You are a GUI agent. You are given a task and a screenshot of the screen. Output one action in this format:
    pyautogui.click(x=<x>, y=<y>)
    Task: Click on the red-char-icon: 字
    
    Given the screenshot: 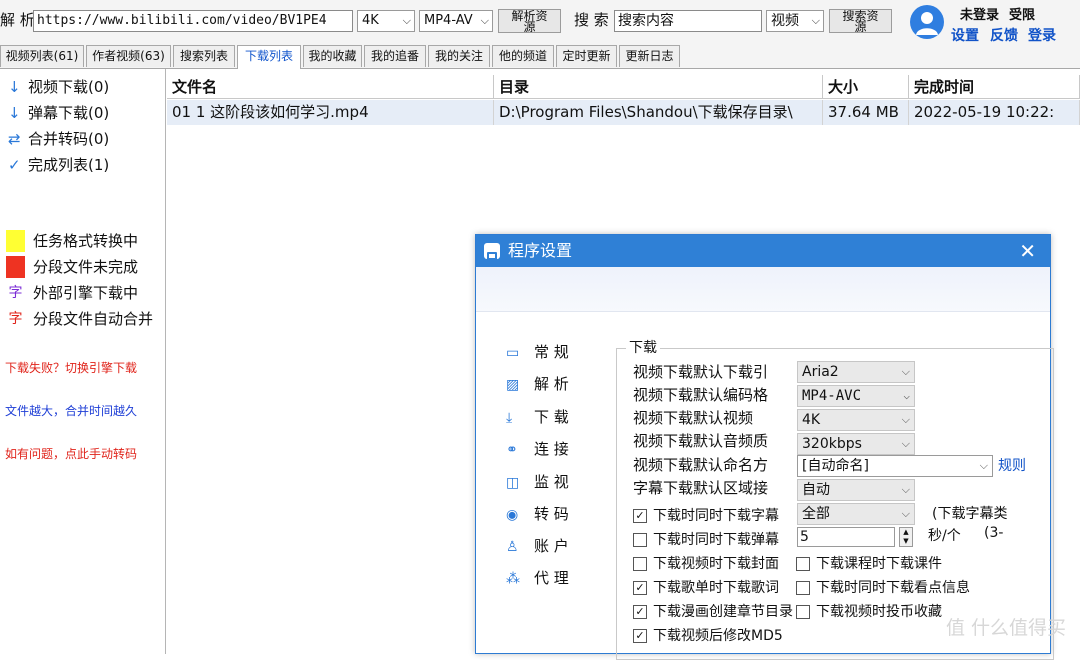 What is the action you would take?
    pyautogui.click(x=15, y=319)
    